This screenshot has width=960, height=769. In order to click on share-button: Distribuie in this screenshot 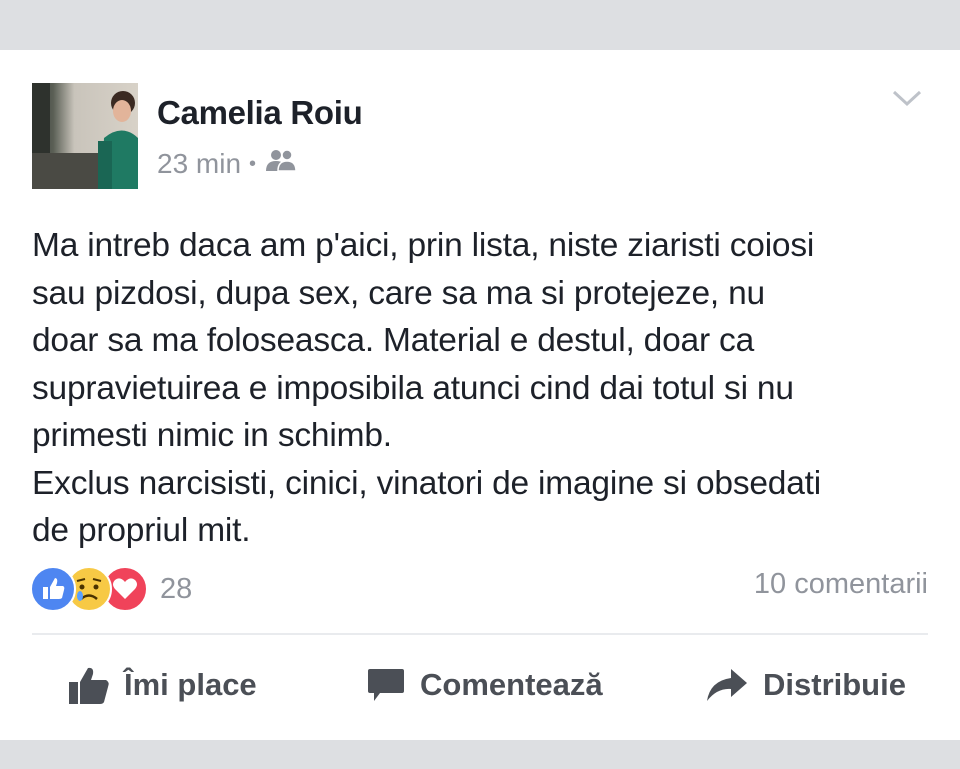, I will do `click(805, 685)`.